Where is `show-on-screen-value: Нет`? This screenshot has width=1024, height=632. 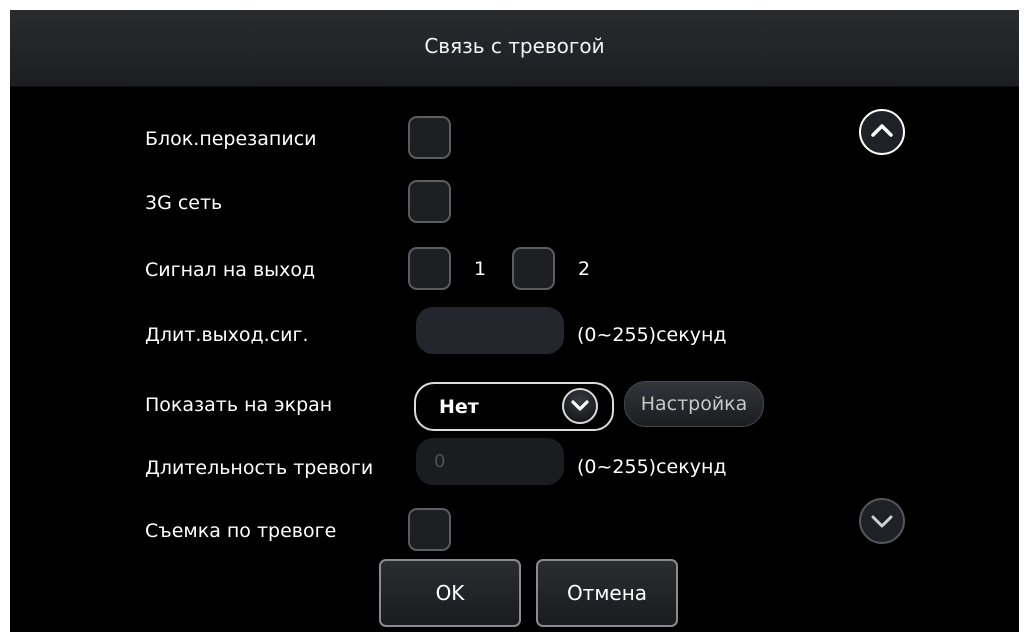
show-on-screen-value: Нет is located at coordinates (459, 407).